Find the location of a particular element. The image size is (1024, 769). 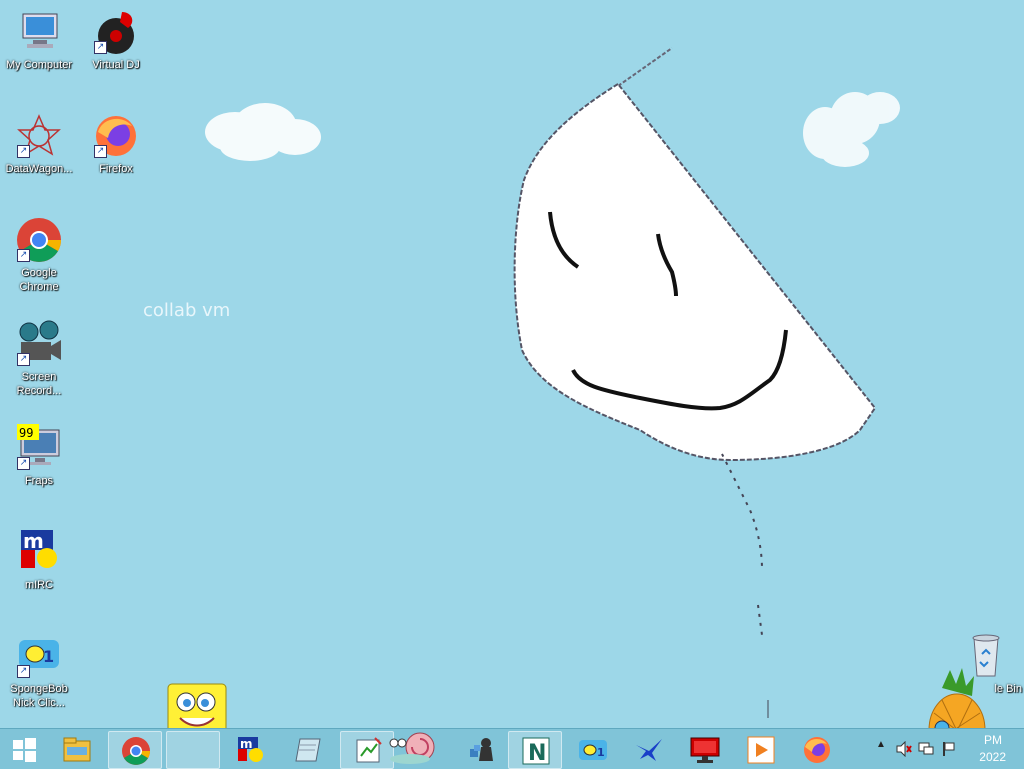

n-app-icon: N is located at coordinates (536, 751).